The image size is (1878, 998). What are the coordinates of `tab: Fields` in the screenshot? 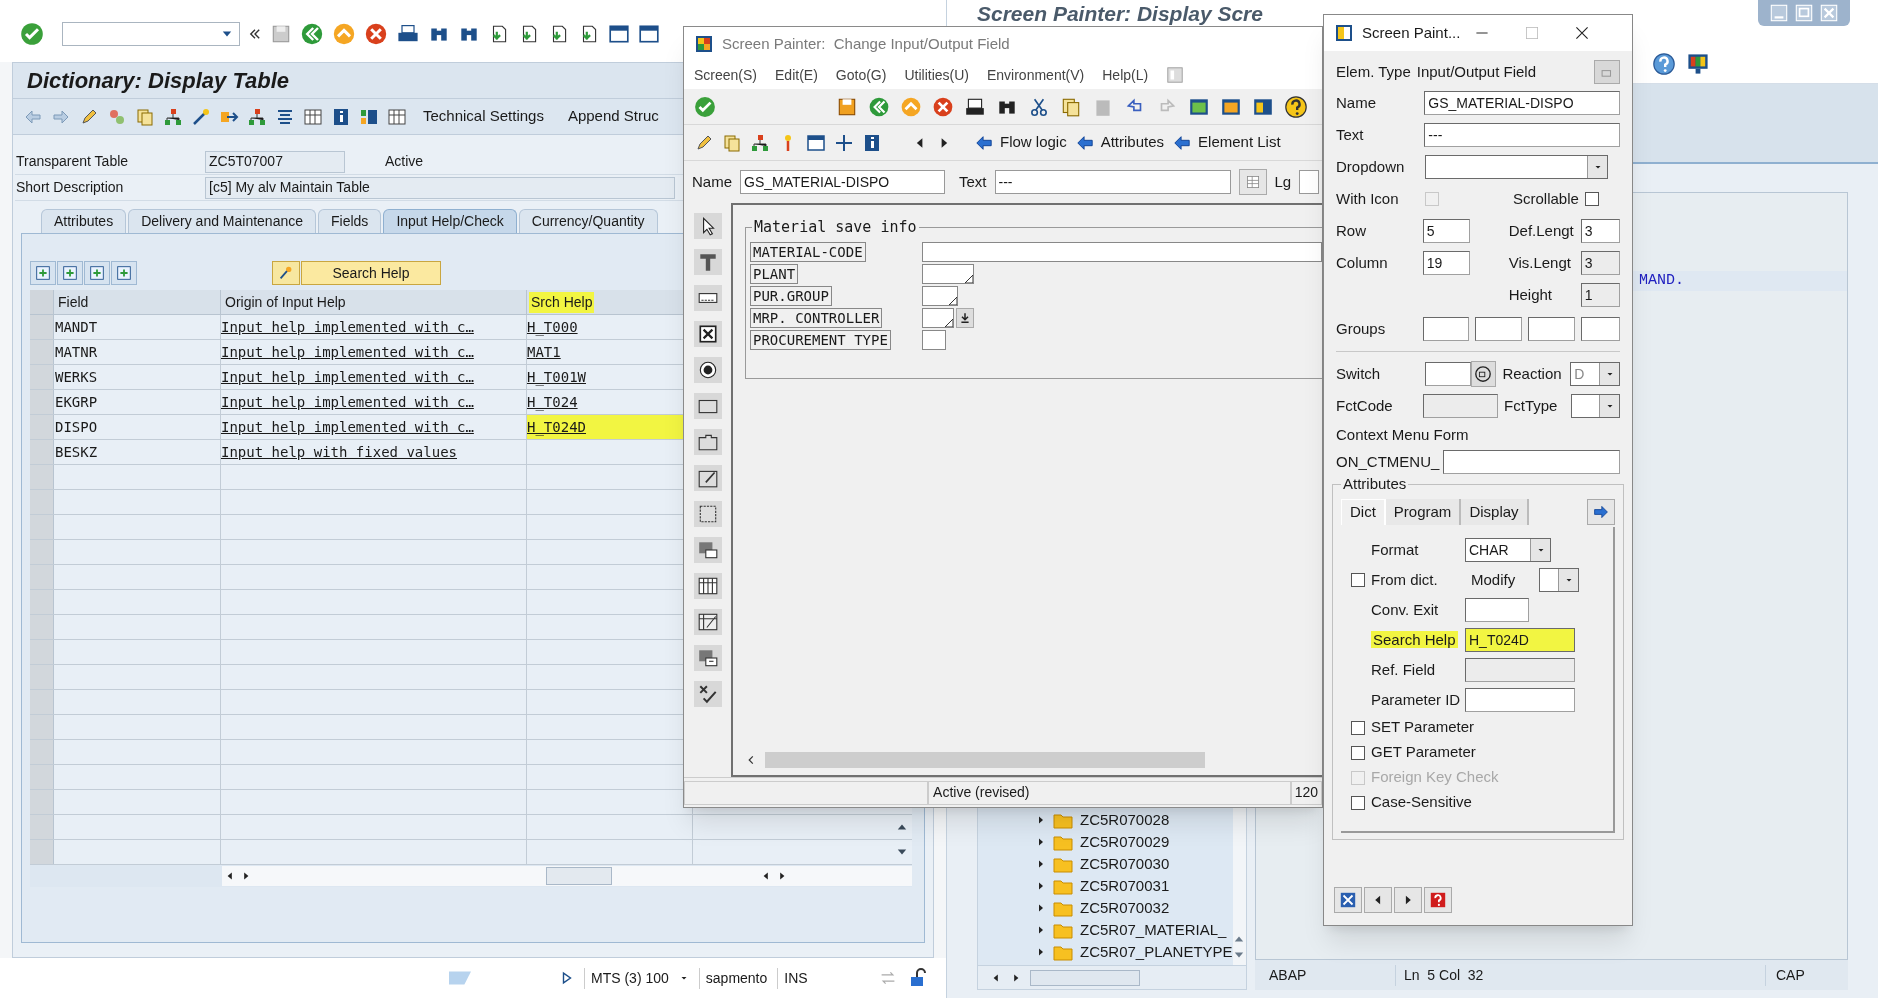 It's located at (350, 221).